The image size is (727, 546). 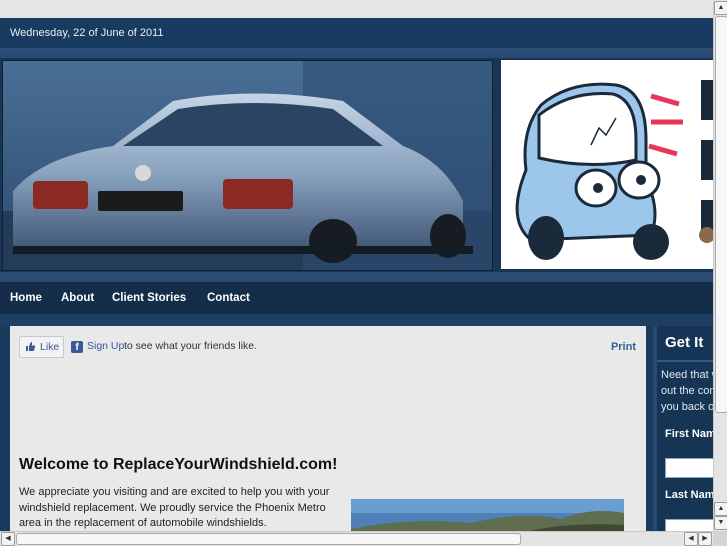 I want to click on sidebar-text: Need that w out the con you back o, so click(x=687, y=391).